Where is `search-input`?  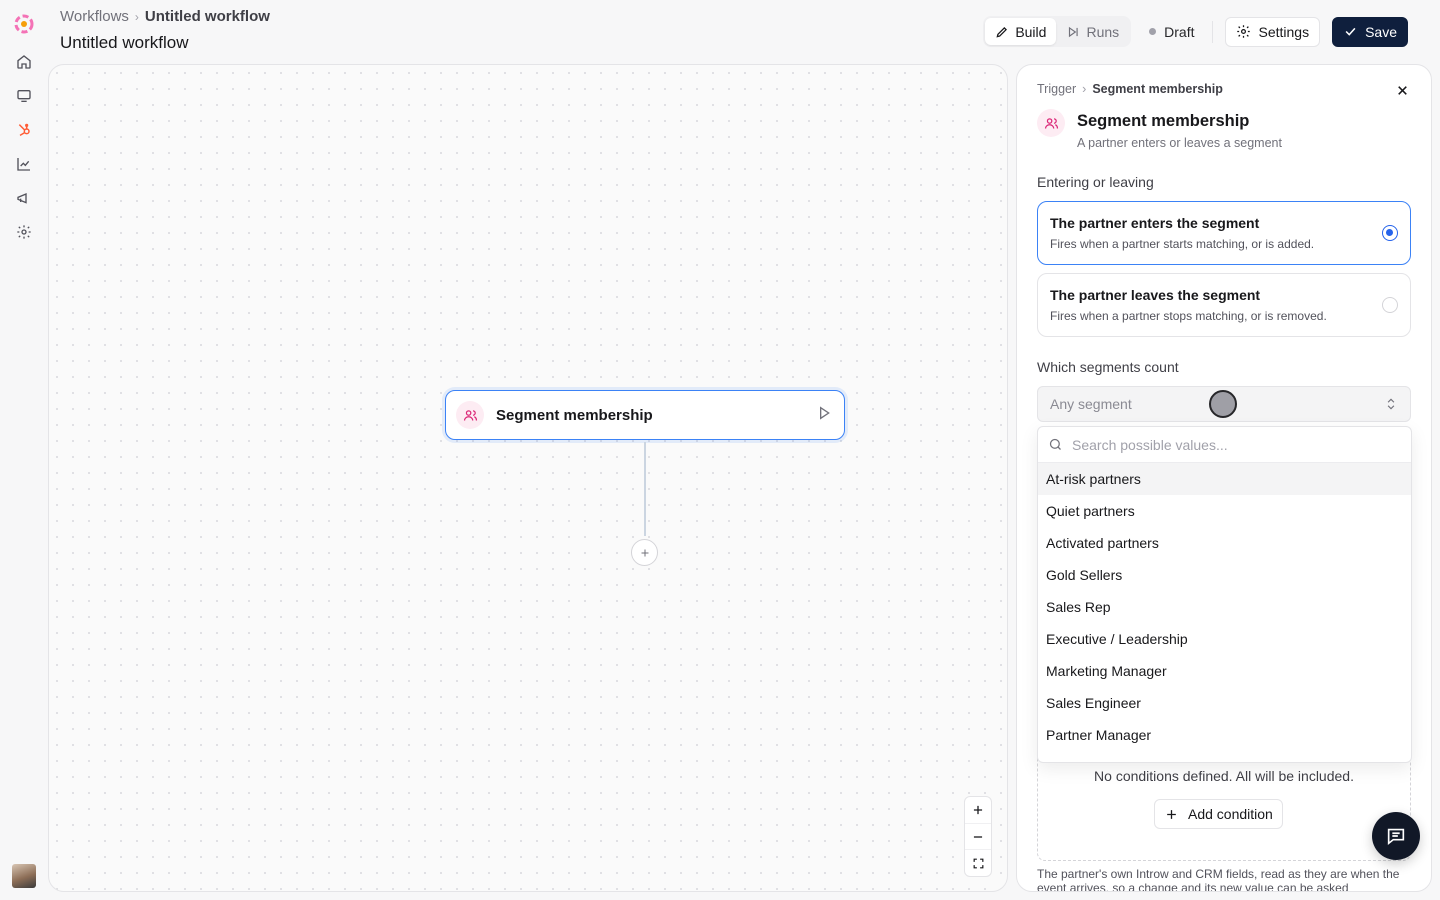
search-input is located at coordinates (1232, 444).